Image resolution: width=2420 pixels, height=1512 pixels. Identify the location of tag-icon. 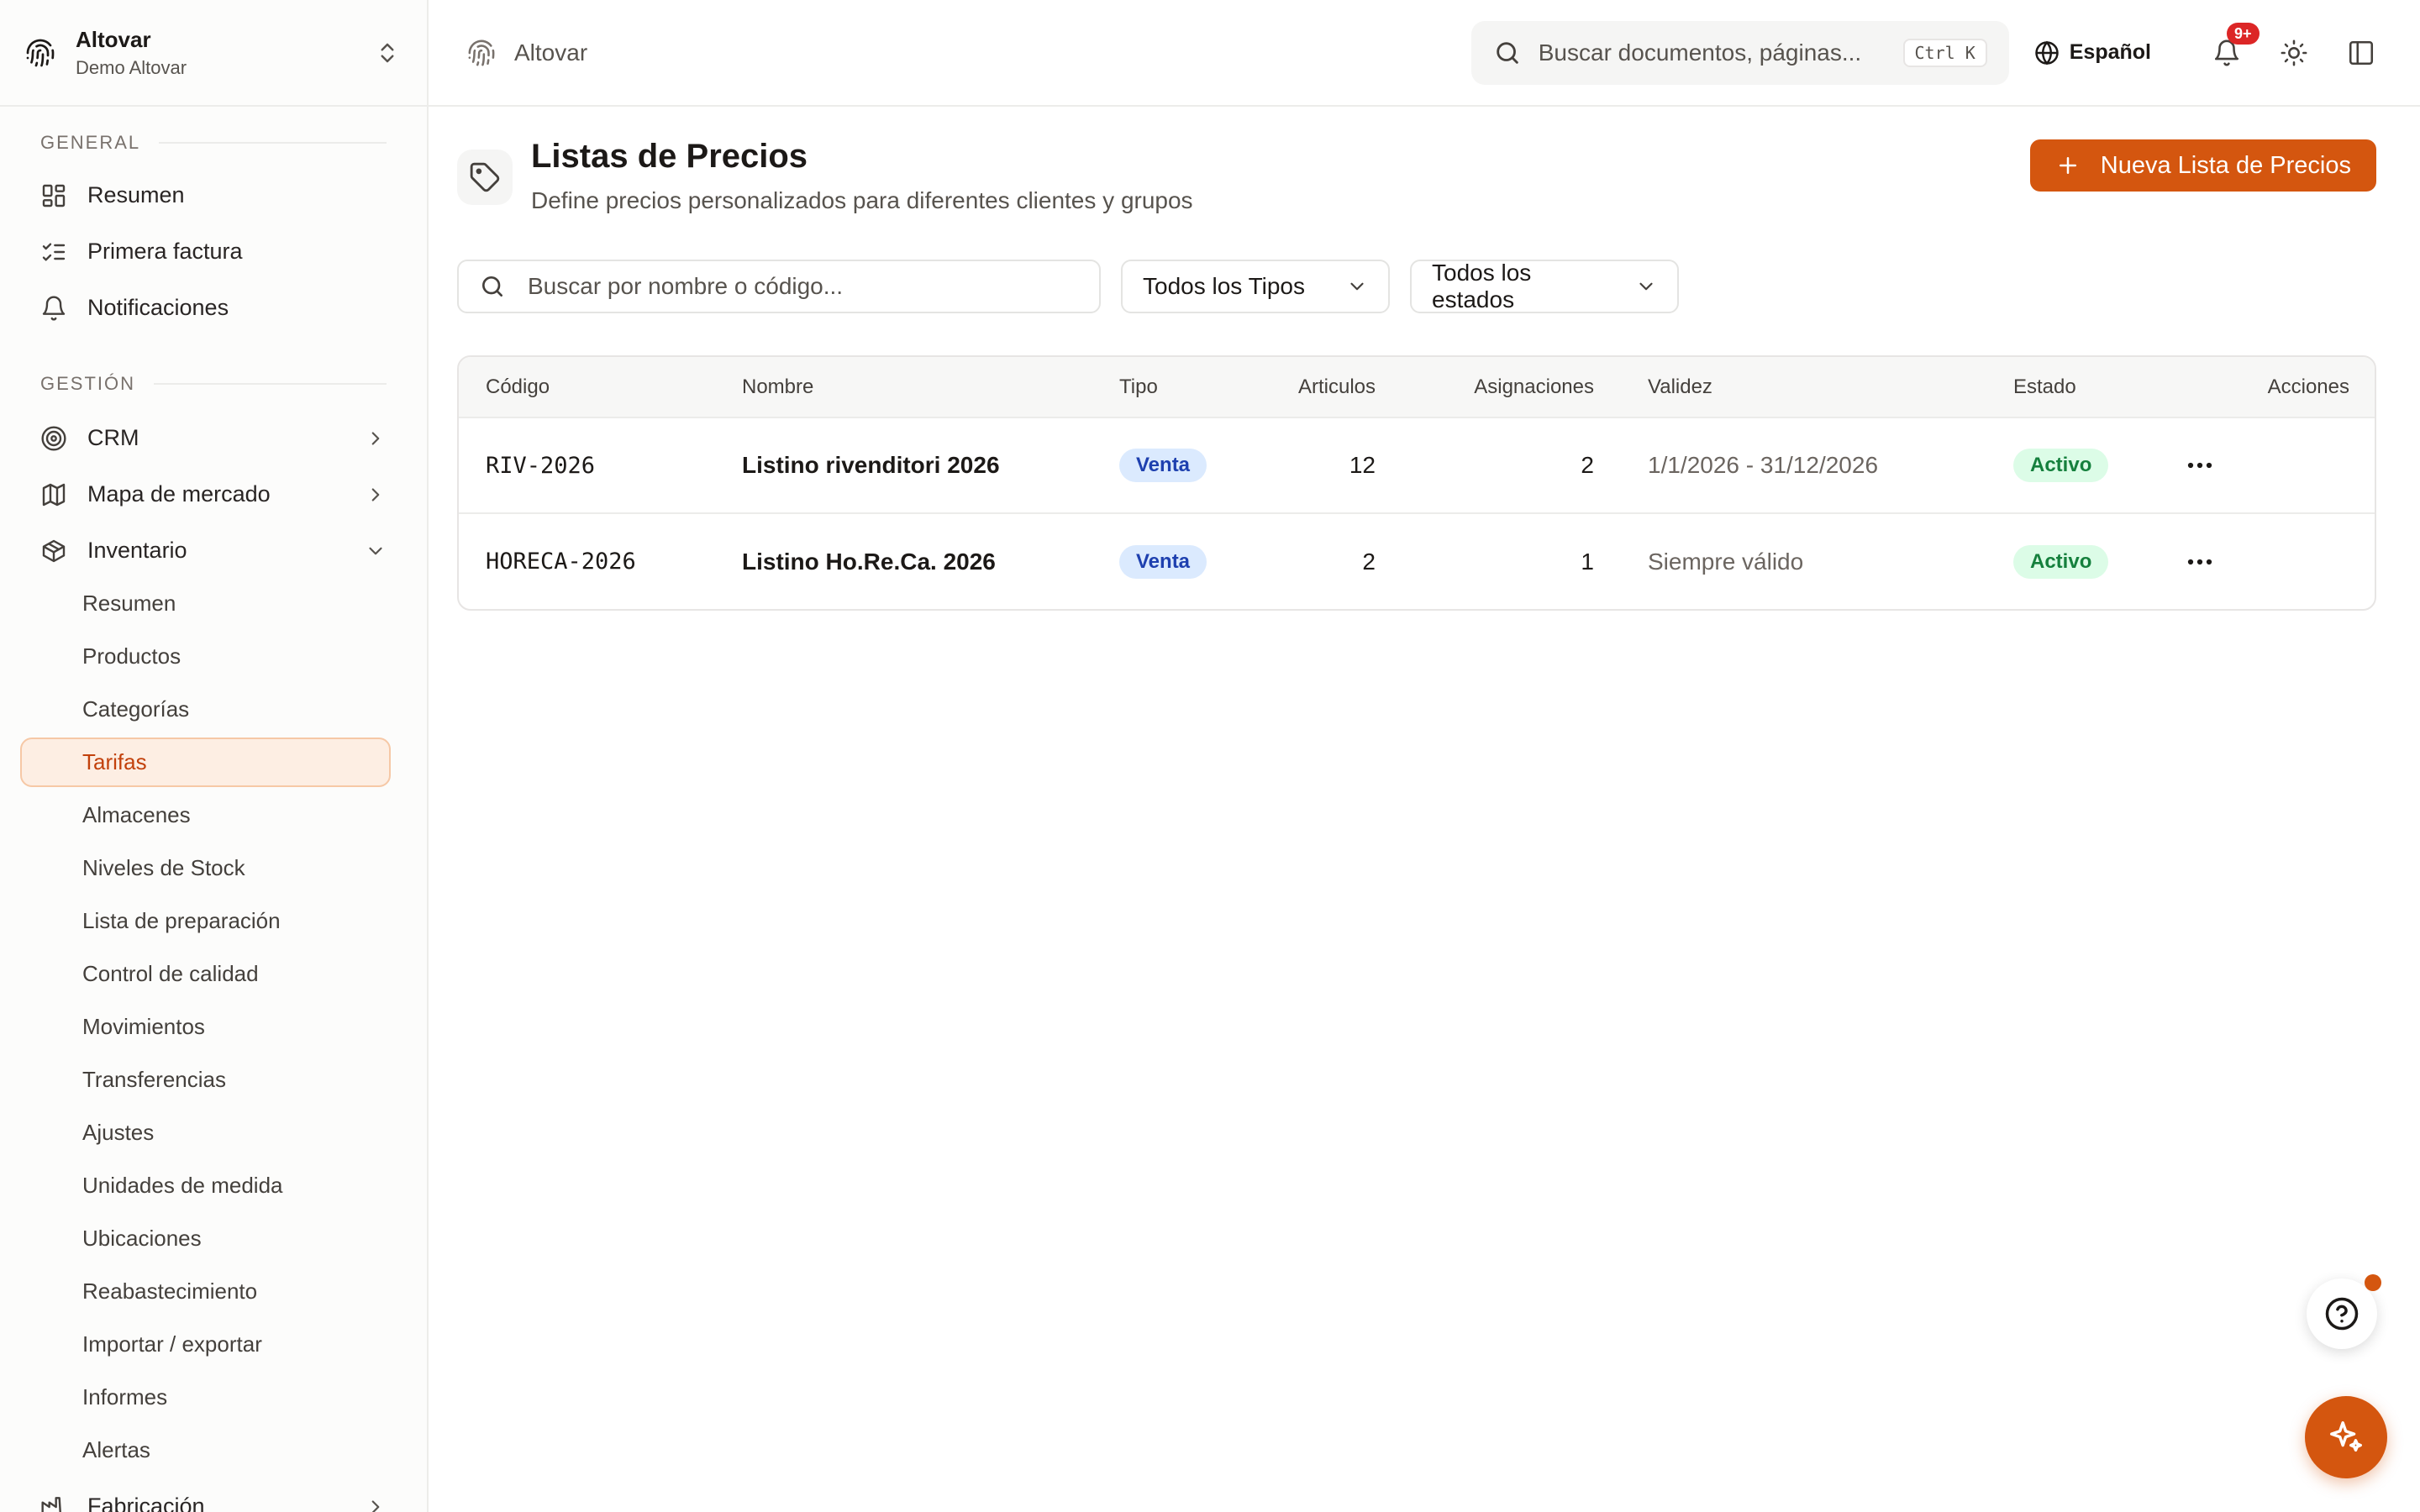
(485, 177).